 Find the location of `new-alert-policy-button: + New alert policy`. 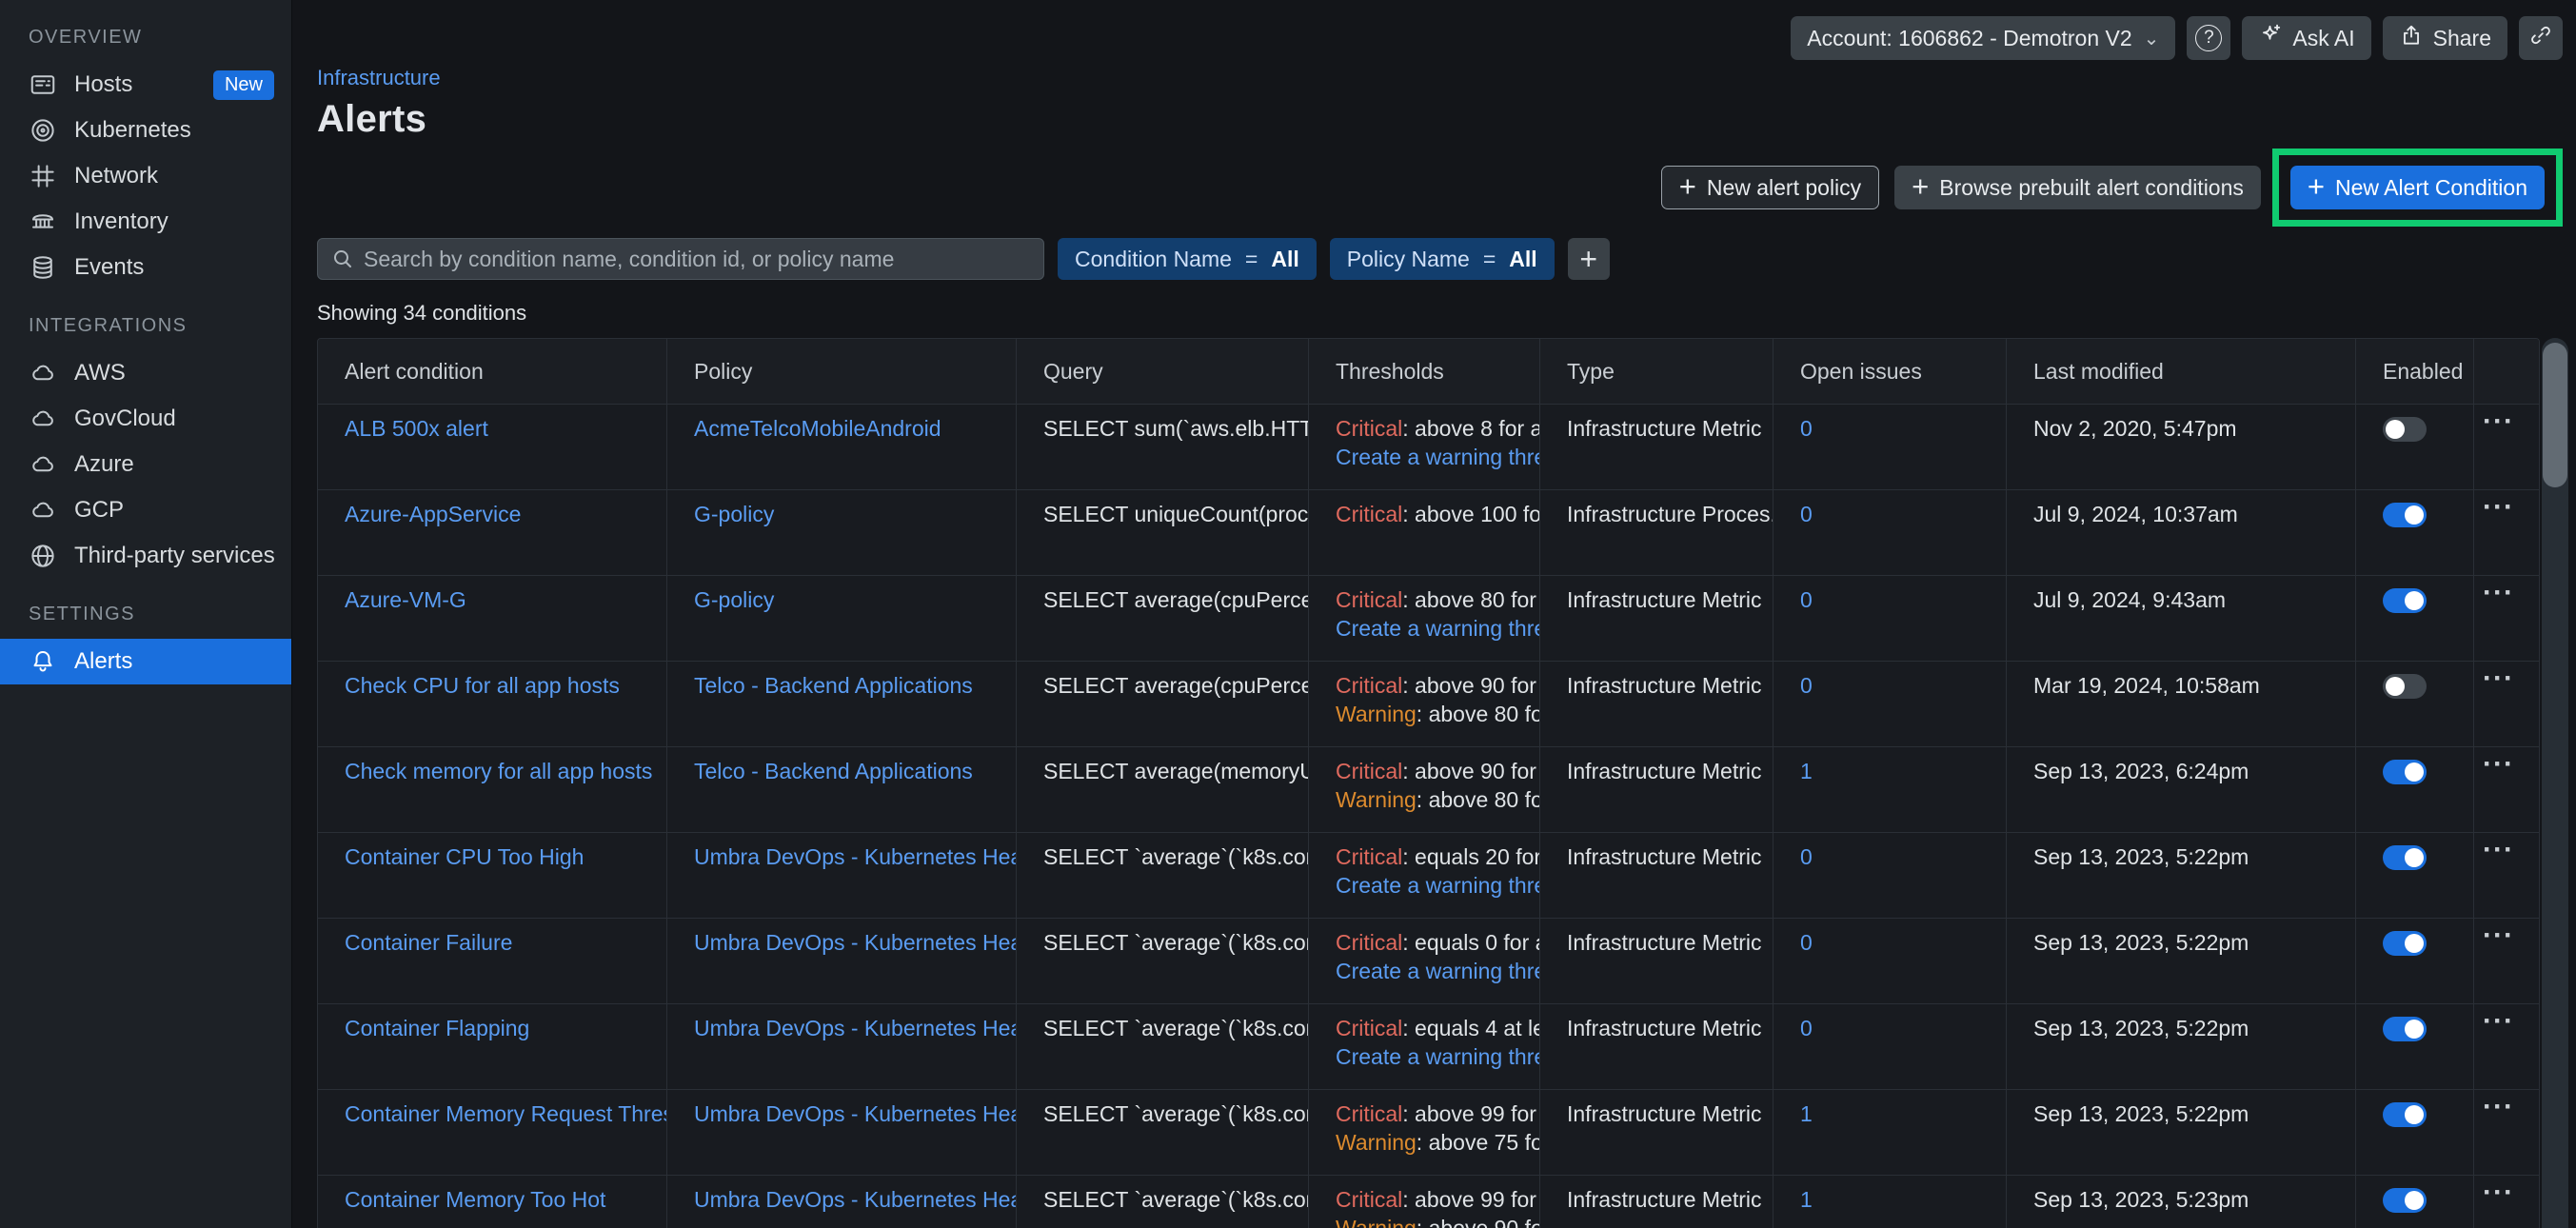

new-alert-policy-button: + New alert policy is located at coordinates (1770, 187).